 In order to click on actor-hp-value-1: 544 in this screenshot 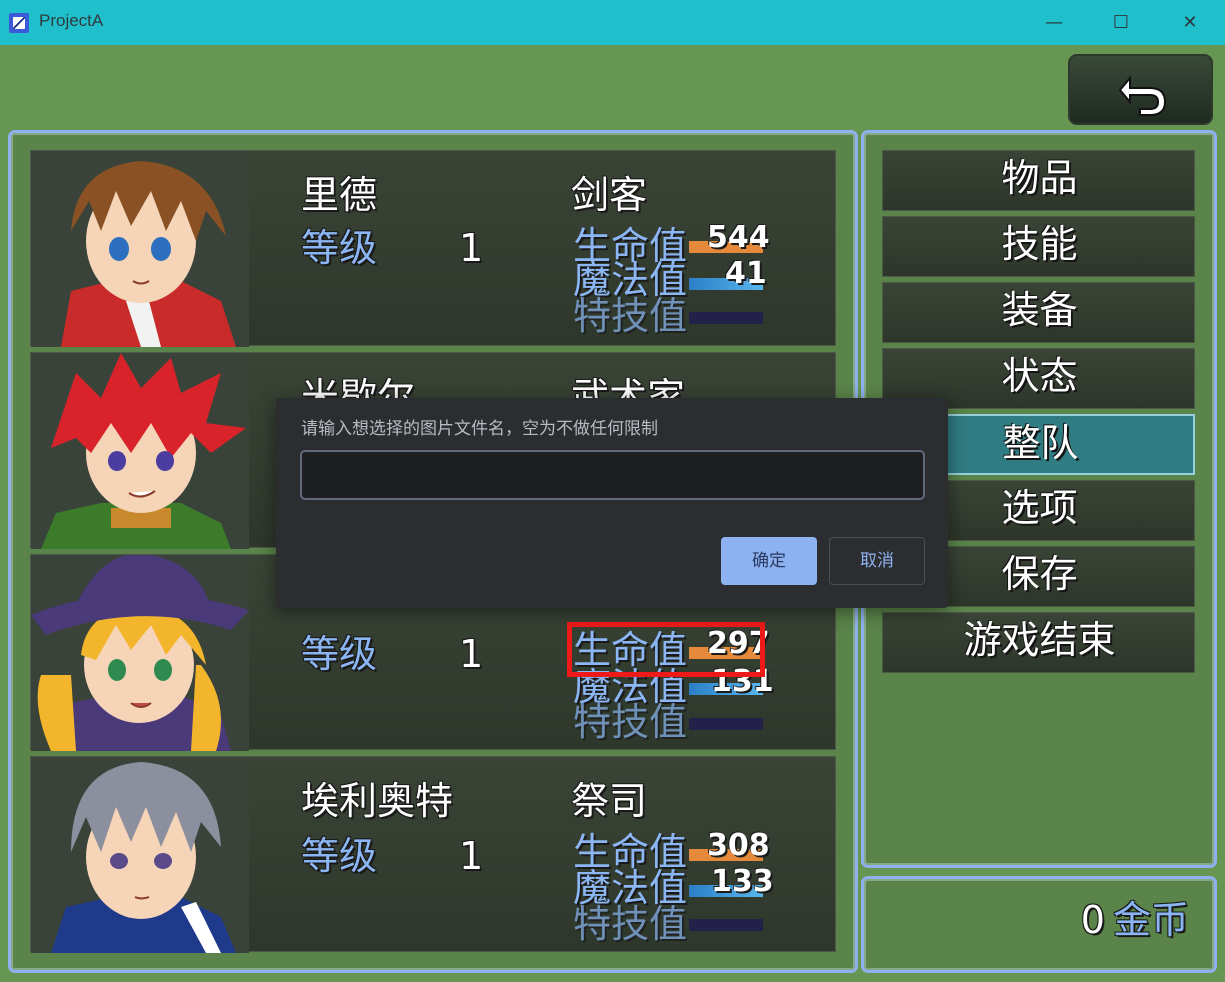, I will do `click(738, 237)`.